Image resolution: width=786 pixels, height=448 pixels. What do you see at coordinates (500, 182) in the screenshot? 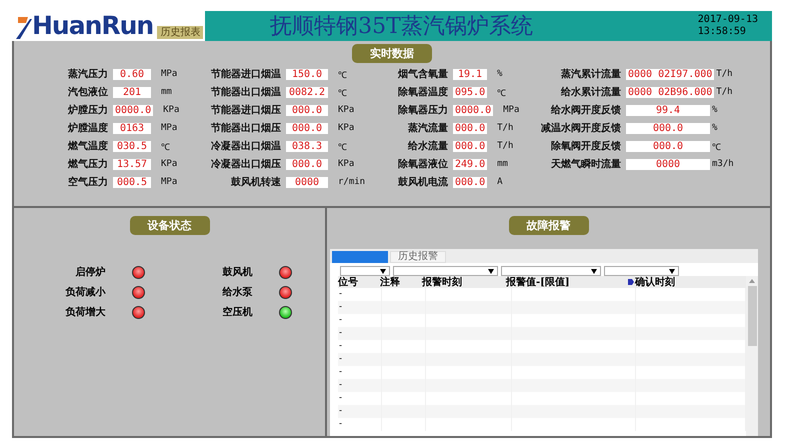
I see `unit-label: A` at bounding box center [500, 182].